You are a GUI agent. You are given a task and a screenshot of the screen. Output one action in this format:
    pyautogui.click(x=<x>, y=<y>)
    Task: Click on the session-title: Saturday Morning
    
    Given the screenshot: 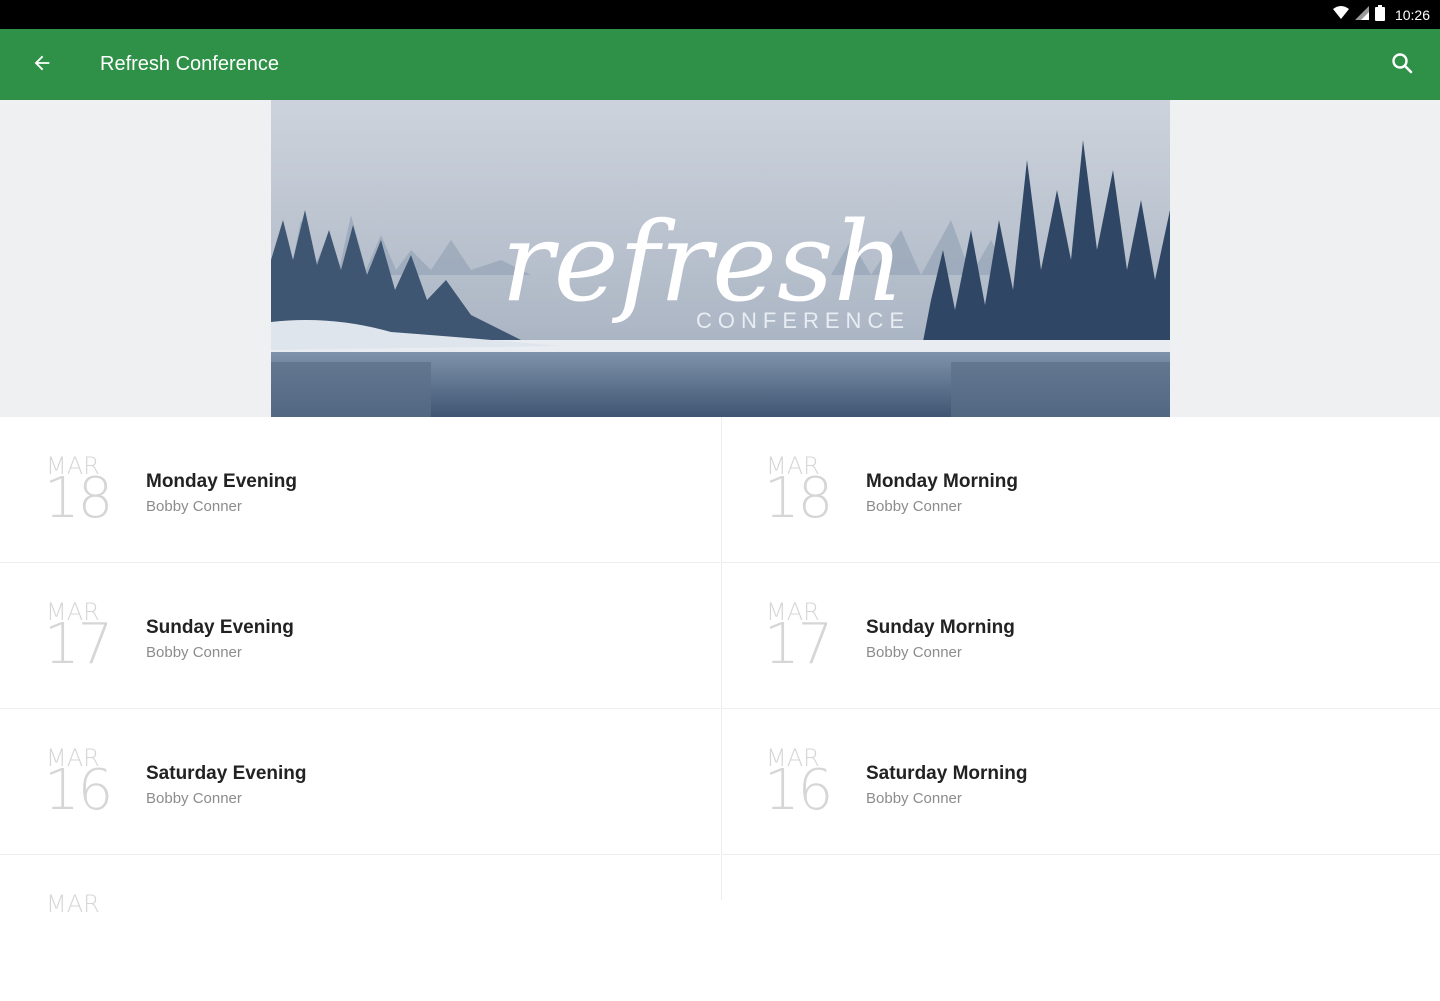 What is the action you would take?
    pyautogui.click(x=947, y=773)
    